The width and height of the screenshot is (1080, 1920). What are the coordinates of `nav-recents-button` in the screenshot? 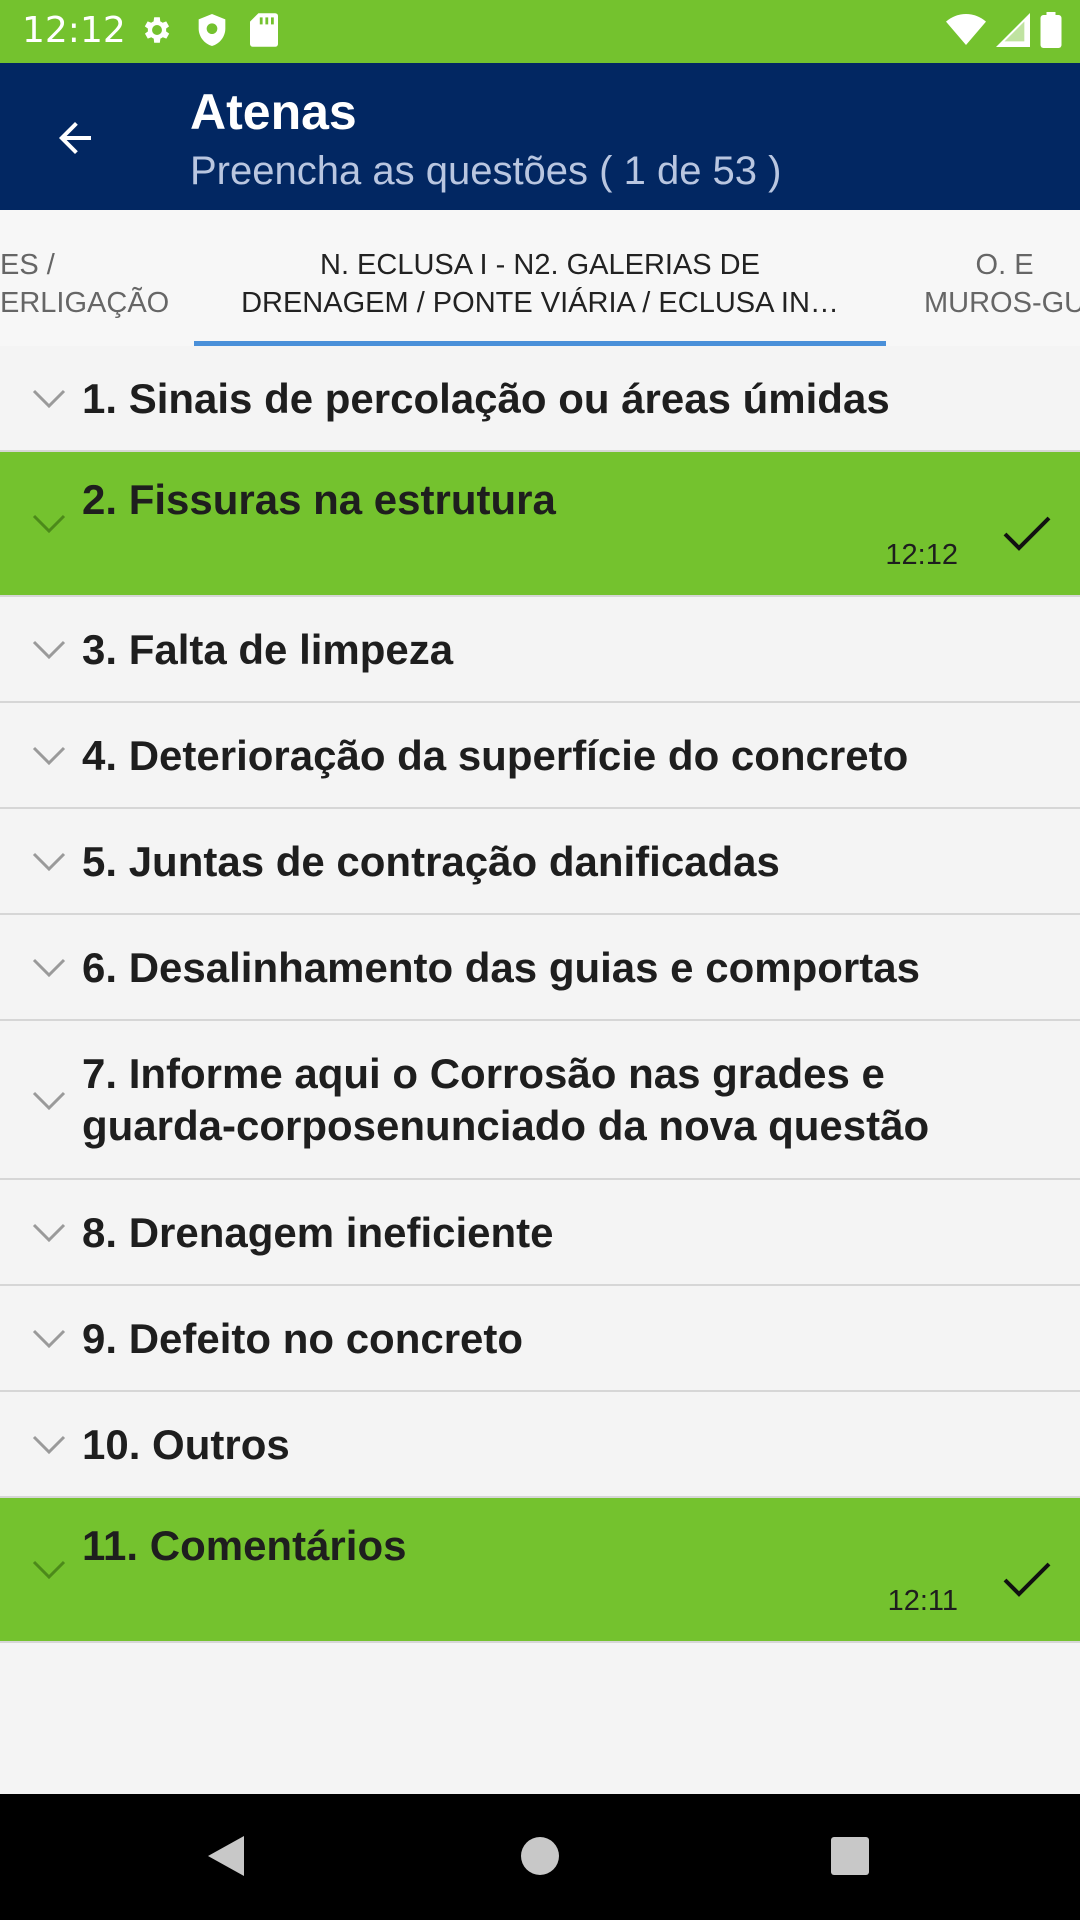 It's located at (850, 1856).